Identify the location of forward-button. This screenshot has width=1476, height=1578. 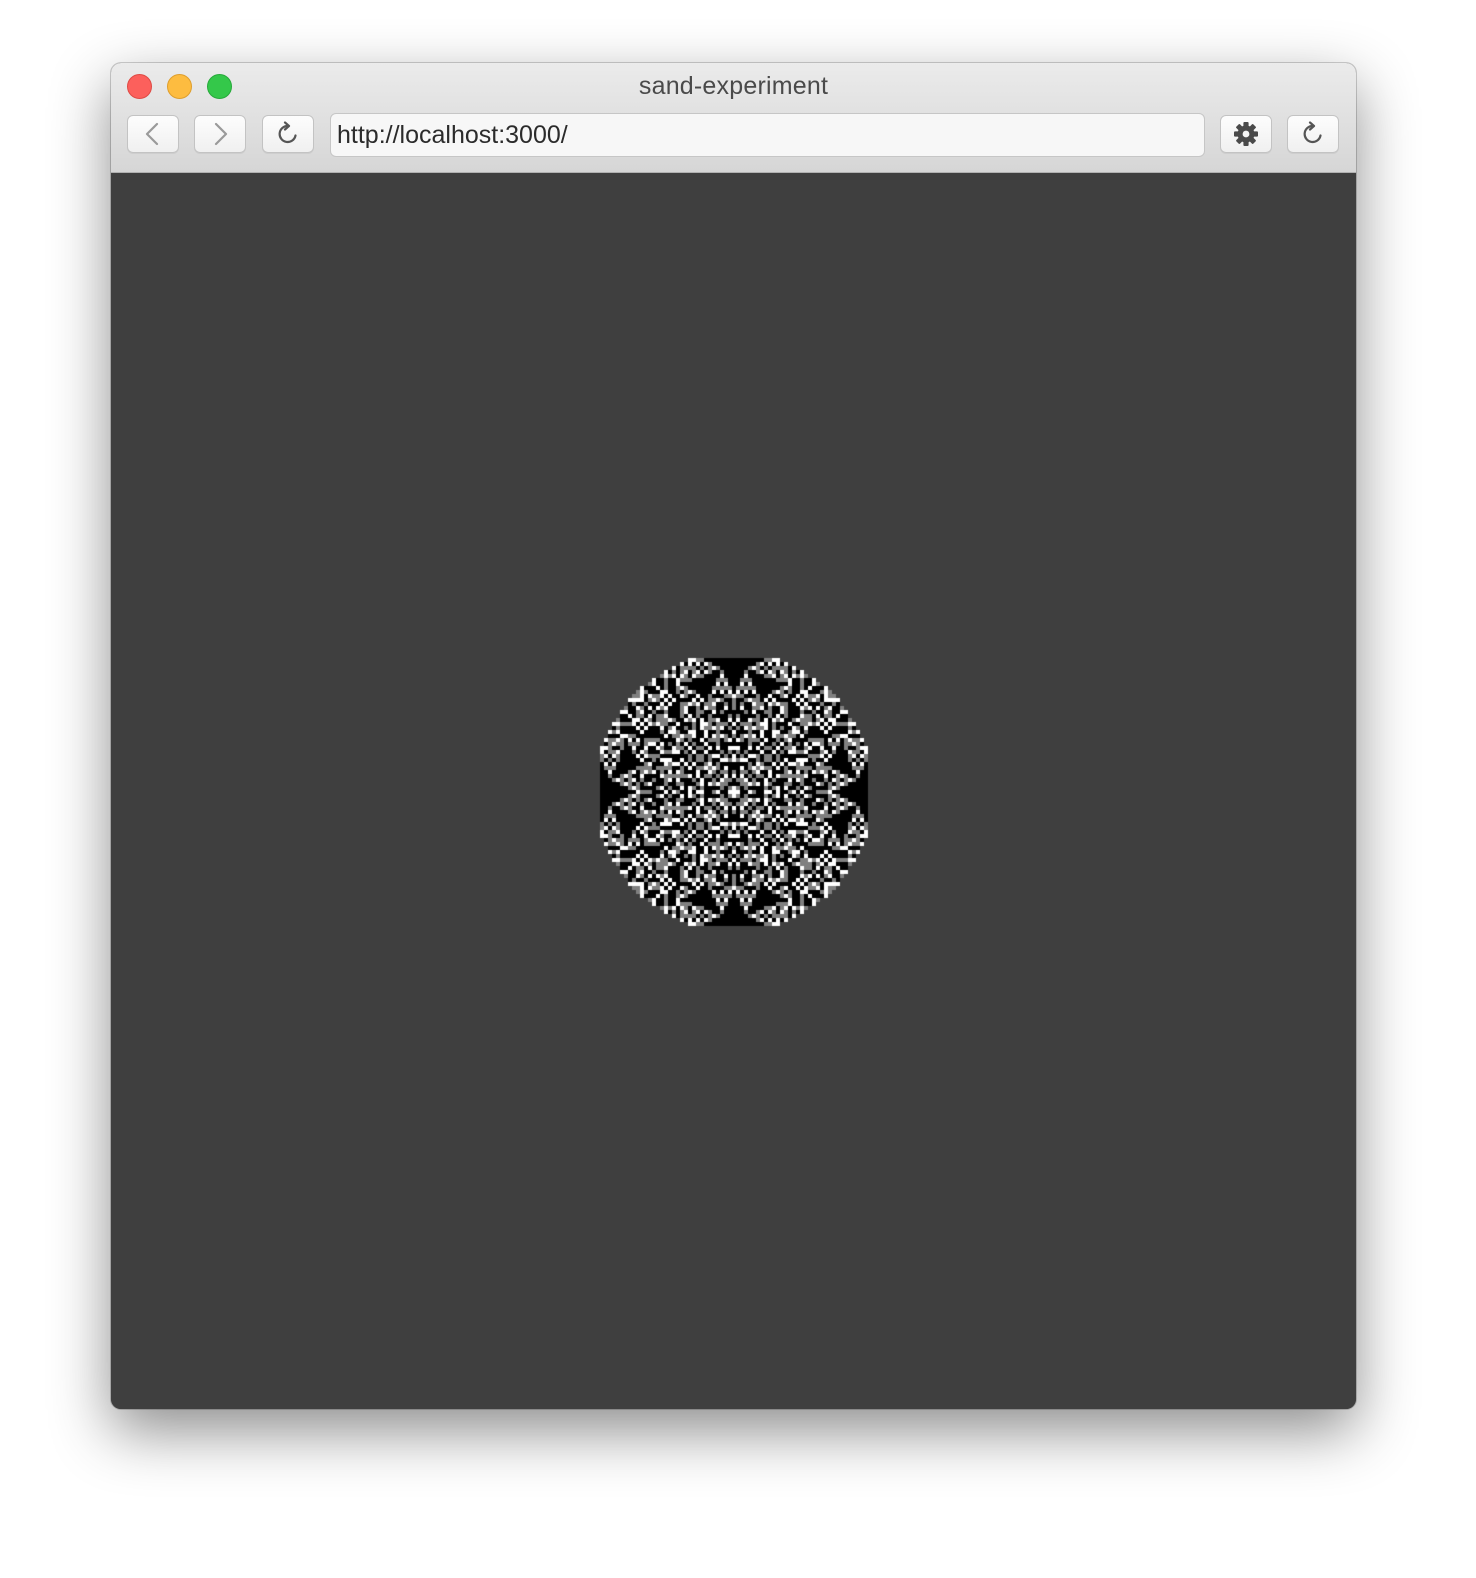
(220, 134).